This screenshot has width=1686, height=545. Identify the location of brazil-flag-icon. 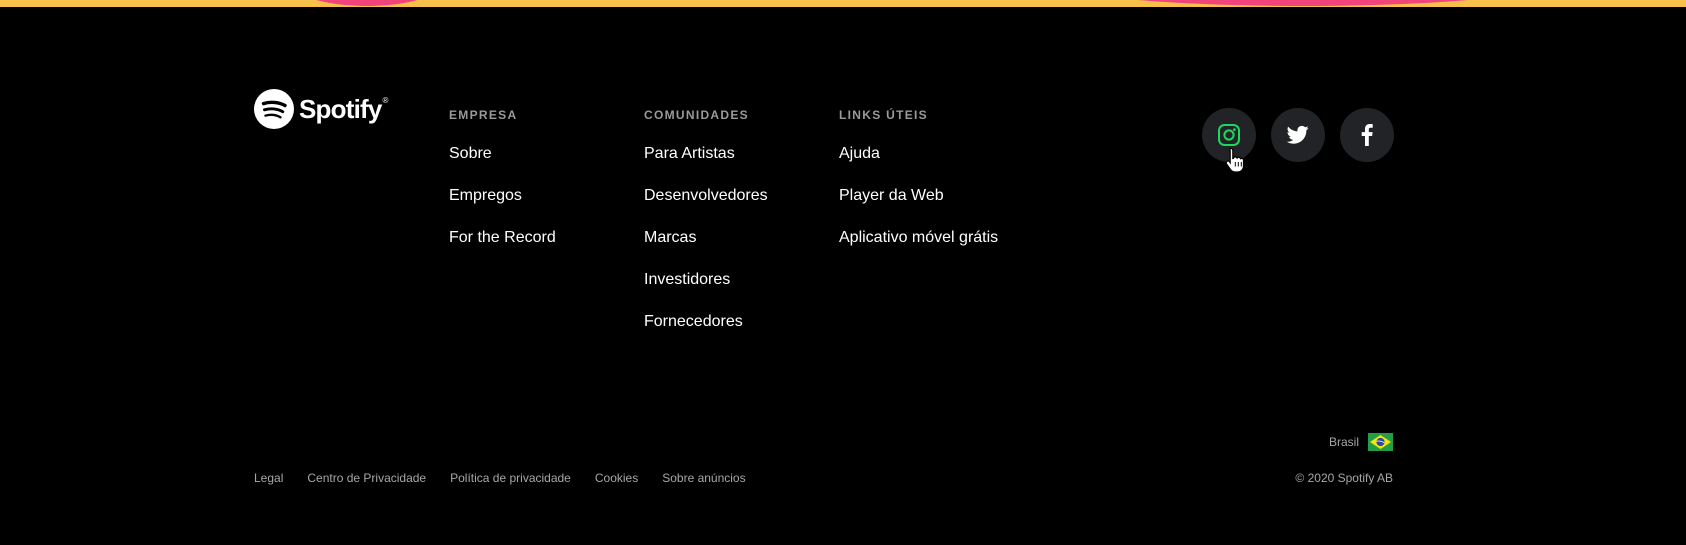
(1380, 442).